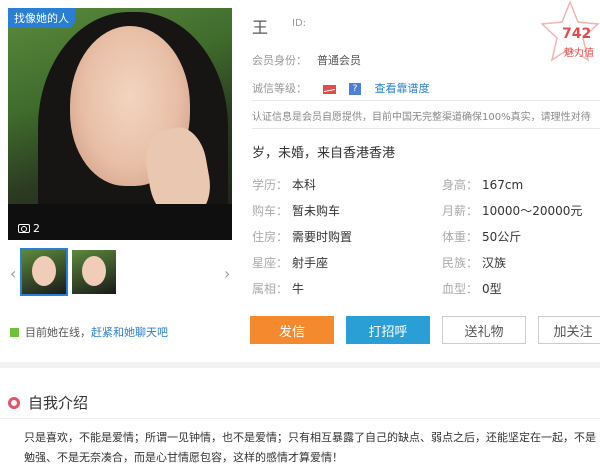 Image resolution: width=600 pixels, height=465 pixels. What do you see at coordinates (260, 27) in the screenshot?
I see `profile-name: 王` at bounding box center [260, 27].